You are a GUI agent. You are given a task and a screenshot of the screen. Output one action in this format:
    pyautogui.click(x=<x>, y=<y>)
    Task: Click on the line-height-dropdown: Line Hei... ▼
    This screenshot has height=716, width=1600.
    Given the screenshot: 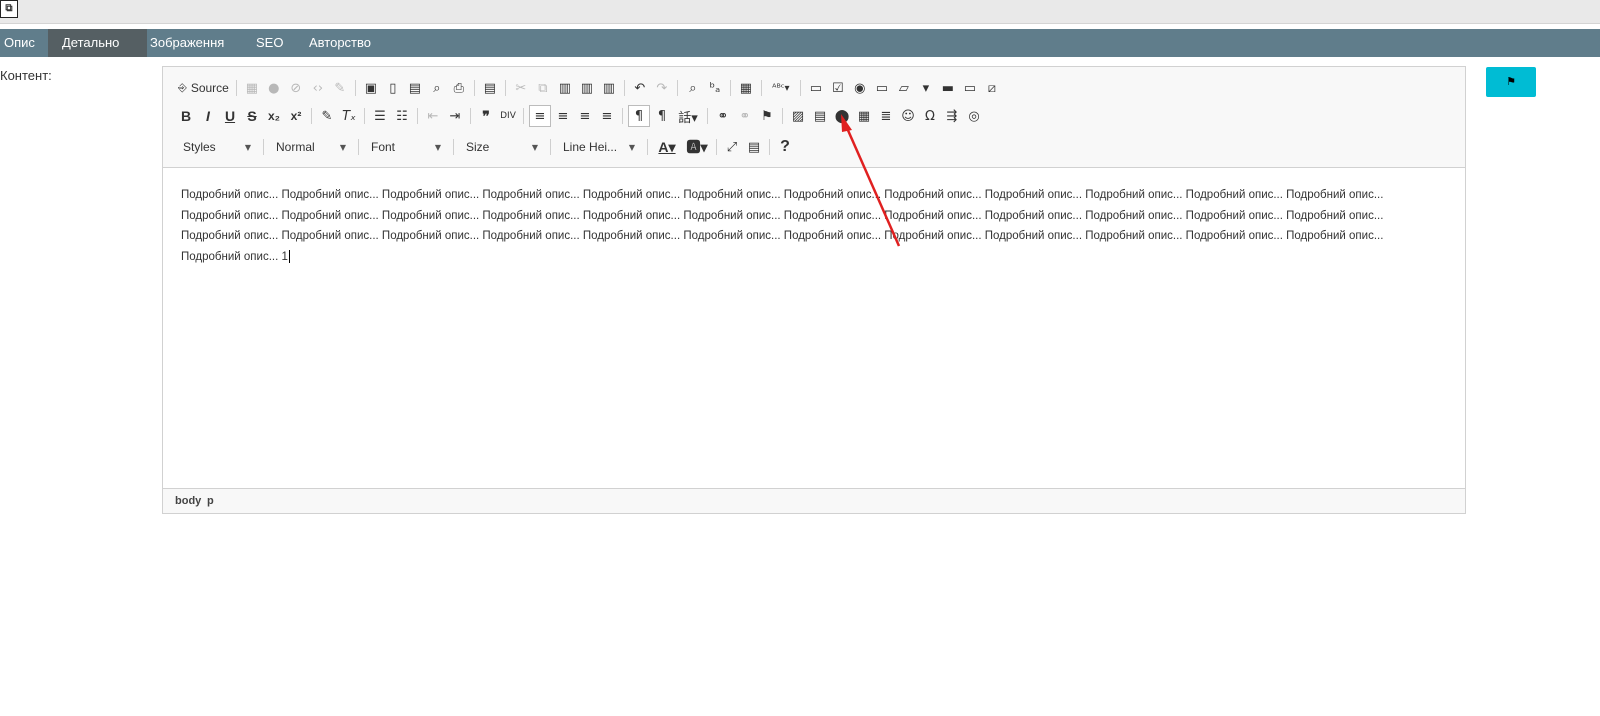 What is the action you would take?
    pyautogui.click(x=599, y=147)
    